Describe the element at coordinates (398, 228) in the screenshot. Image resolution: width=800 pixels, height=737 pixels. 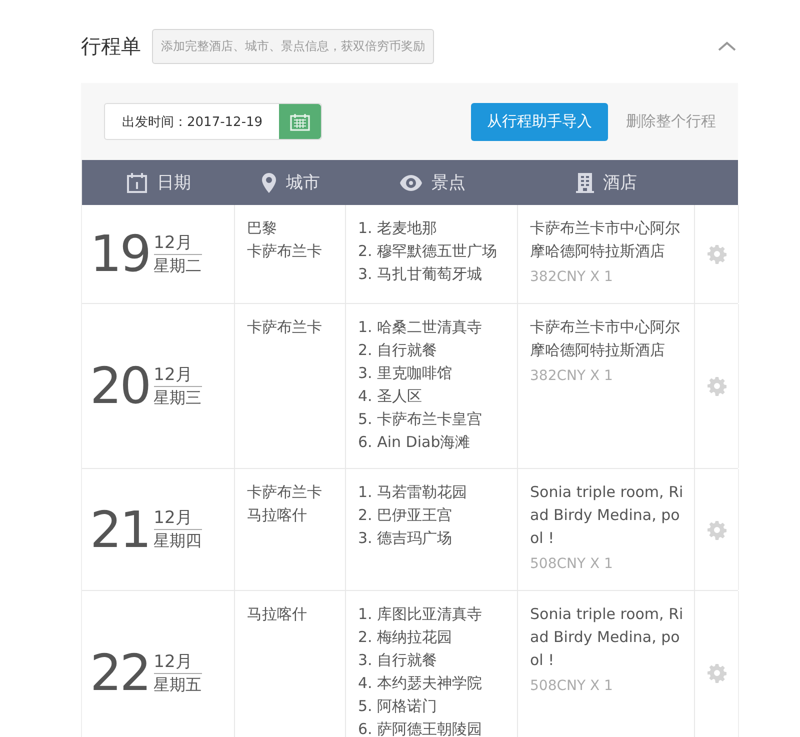
I see `sight-item: 1. 老麦地那` at that location.